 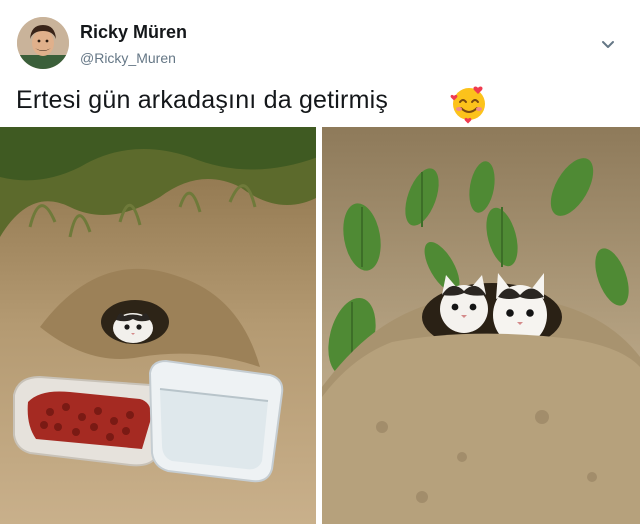 I want to click on avatar, so click(x=43, y=43).